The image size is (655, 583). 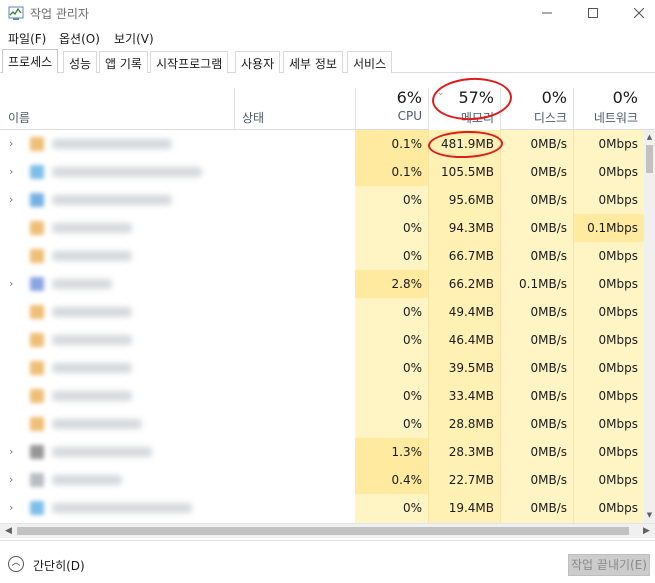 I want to click on end-task-button: 작업 끝내기(E), so click(x=609, y=565).